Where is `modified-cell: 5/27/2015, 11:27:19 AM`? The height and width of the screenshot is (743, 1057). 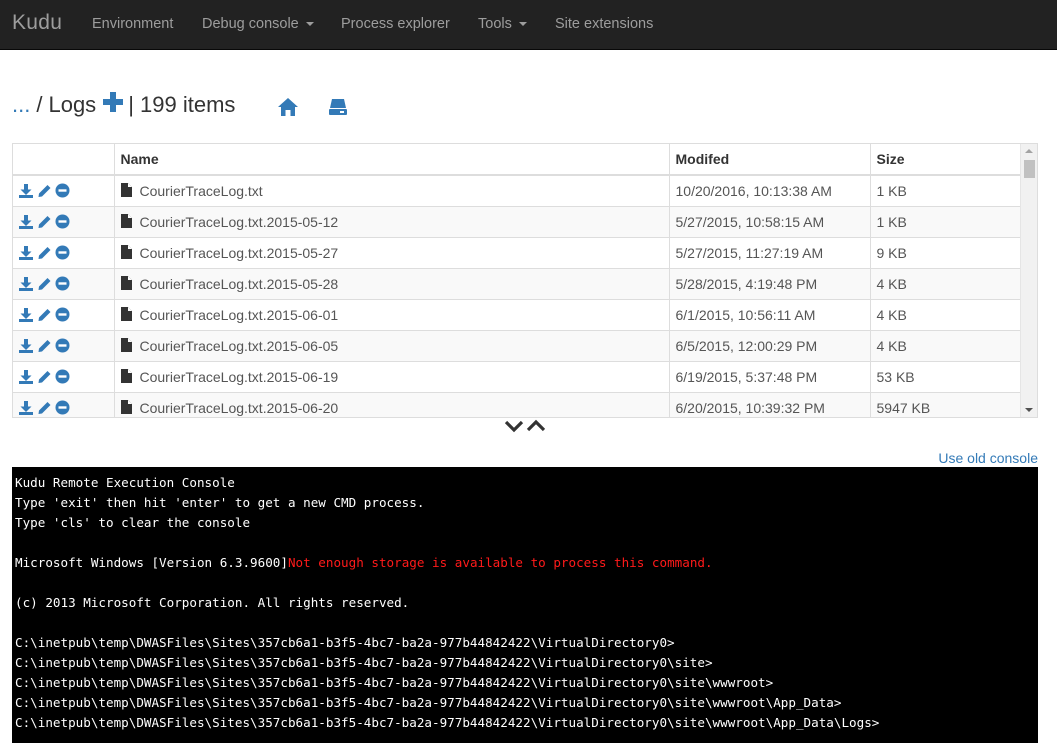 modified-cell: 5/27/2015, 11:27:19 AM is located at coordinates (770, 252).